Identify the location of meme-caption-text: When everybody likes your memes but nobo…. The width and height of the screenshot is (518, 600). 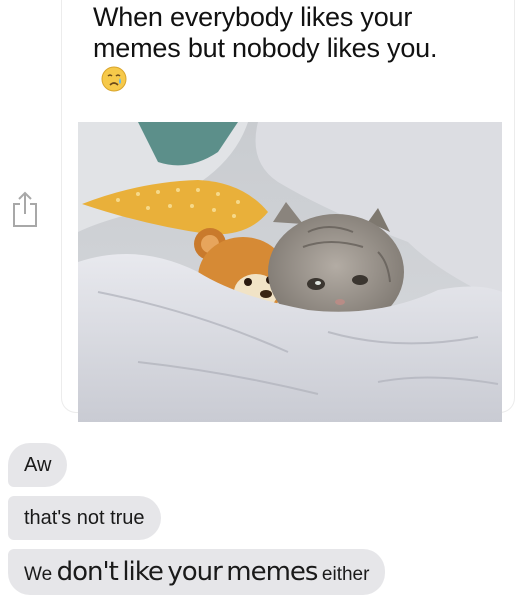
(265, 32).